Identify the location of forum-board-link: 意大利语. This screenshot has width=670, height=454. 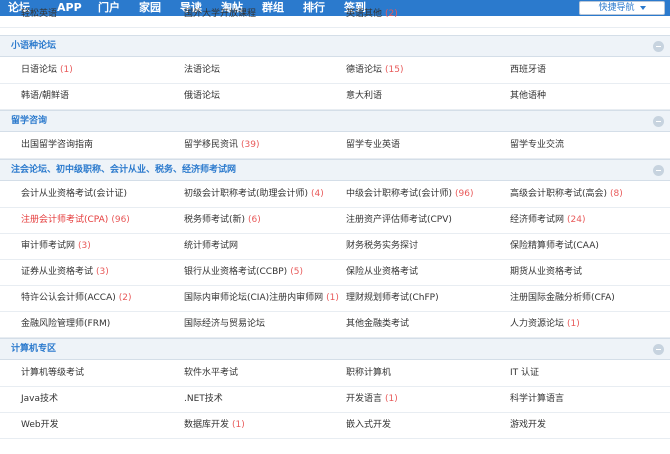
(364, 96).